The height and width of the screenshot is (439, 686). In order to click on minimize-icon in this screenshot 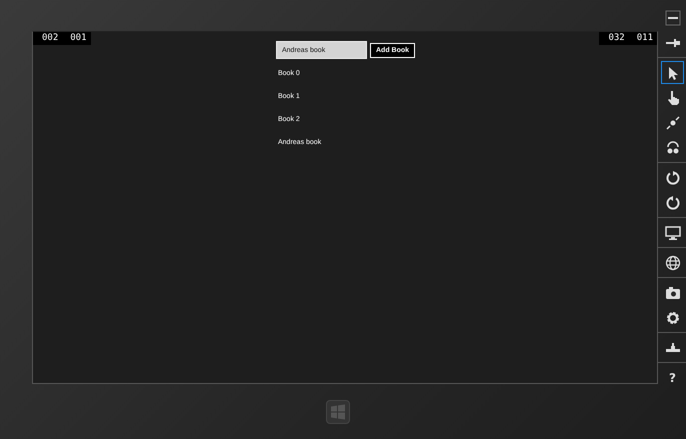, I will do `click(672, 18)`.